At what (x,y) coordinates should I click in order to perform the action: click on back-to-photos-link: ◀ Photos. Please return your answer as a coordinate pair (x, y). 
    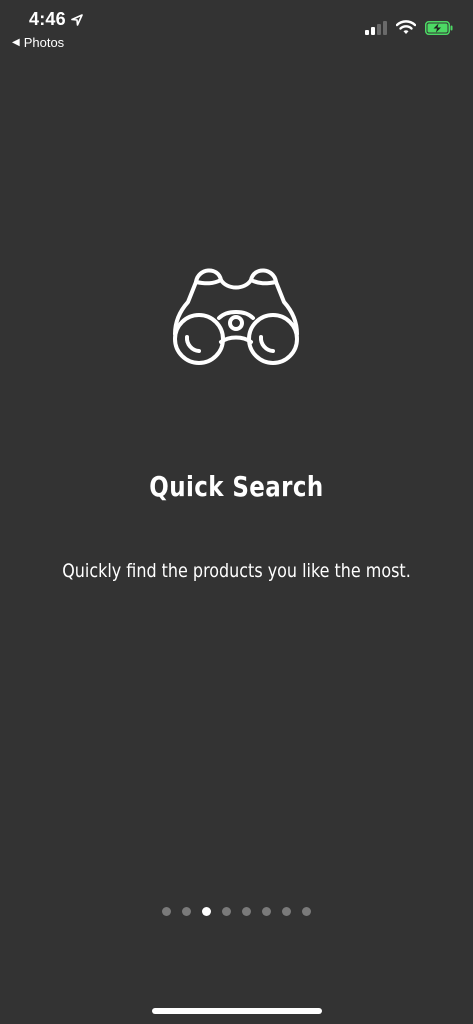
    Looking at the image, I should click on (38, 42).